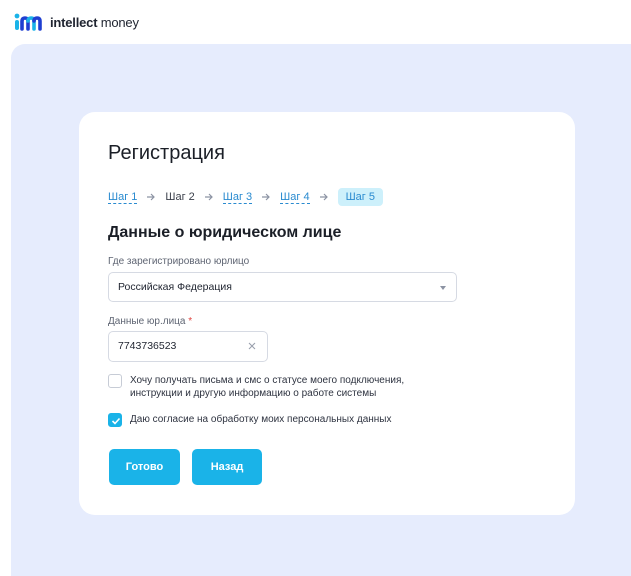 The width and height of the screenshot is (631, 576). What do you see at coordinates (147, 346) in the screenshot?
I see `entity-input-value: 7743736523` at bounding box center [147, 346].